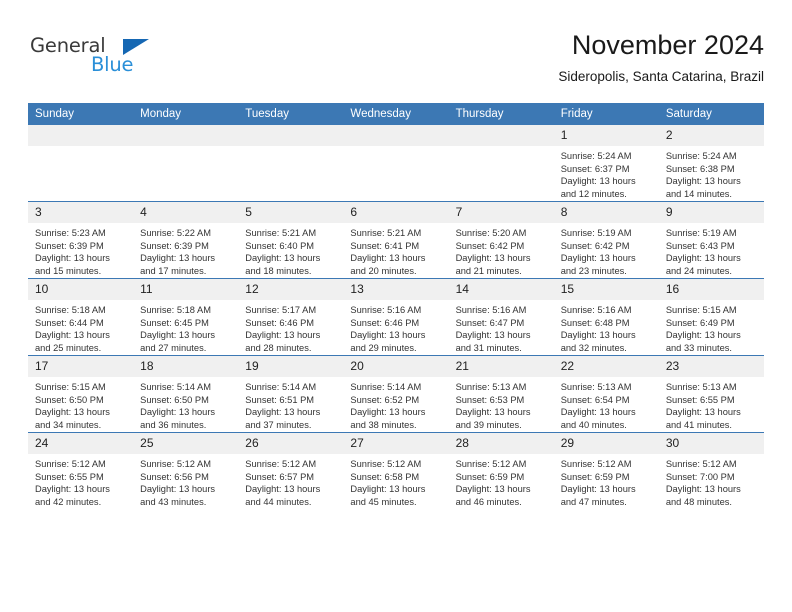  I want to click on page-subtitle: Sideropolis, Santa Catarina, Brazil, so click(661, 76).